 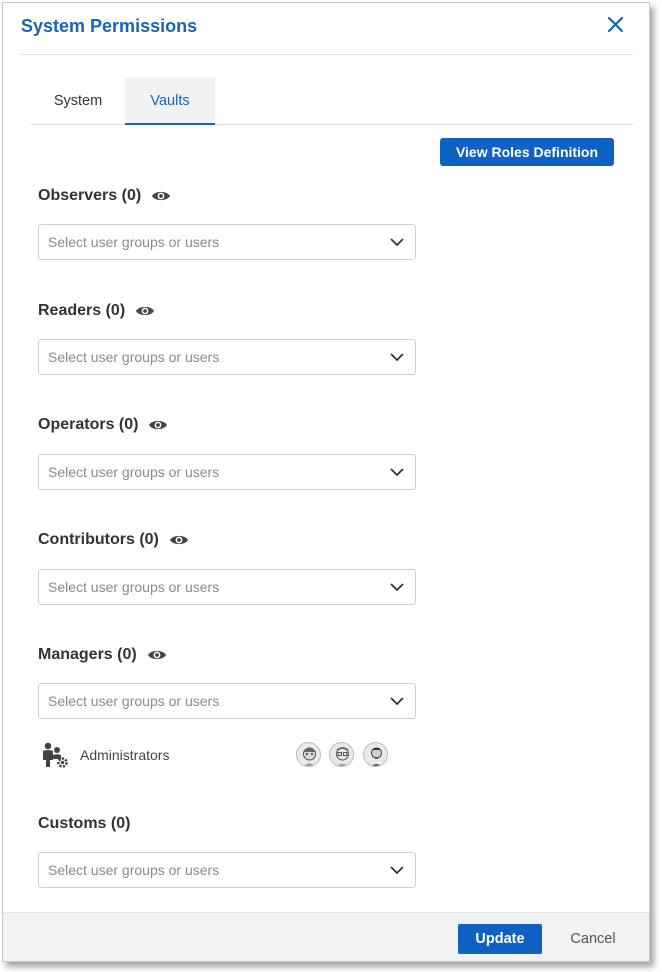 I want to click on admin-group-icon, so click(x=55, y=755).